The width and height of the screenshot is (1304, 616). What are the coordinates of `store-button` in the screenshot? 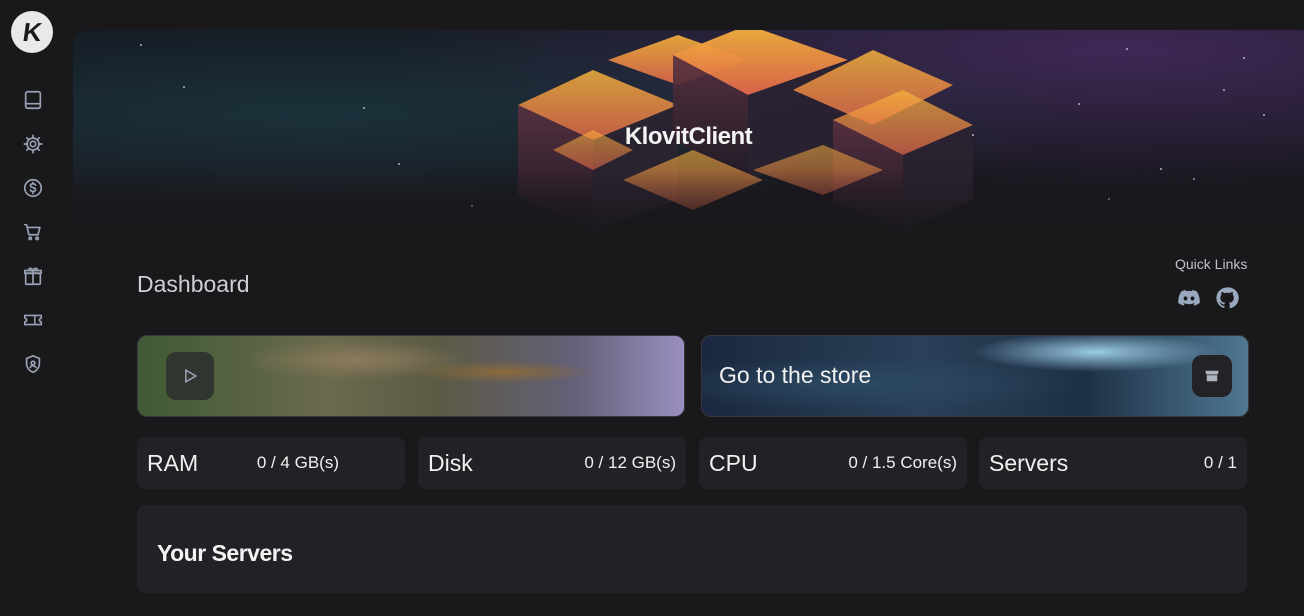 It's located at (1212, 376).